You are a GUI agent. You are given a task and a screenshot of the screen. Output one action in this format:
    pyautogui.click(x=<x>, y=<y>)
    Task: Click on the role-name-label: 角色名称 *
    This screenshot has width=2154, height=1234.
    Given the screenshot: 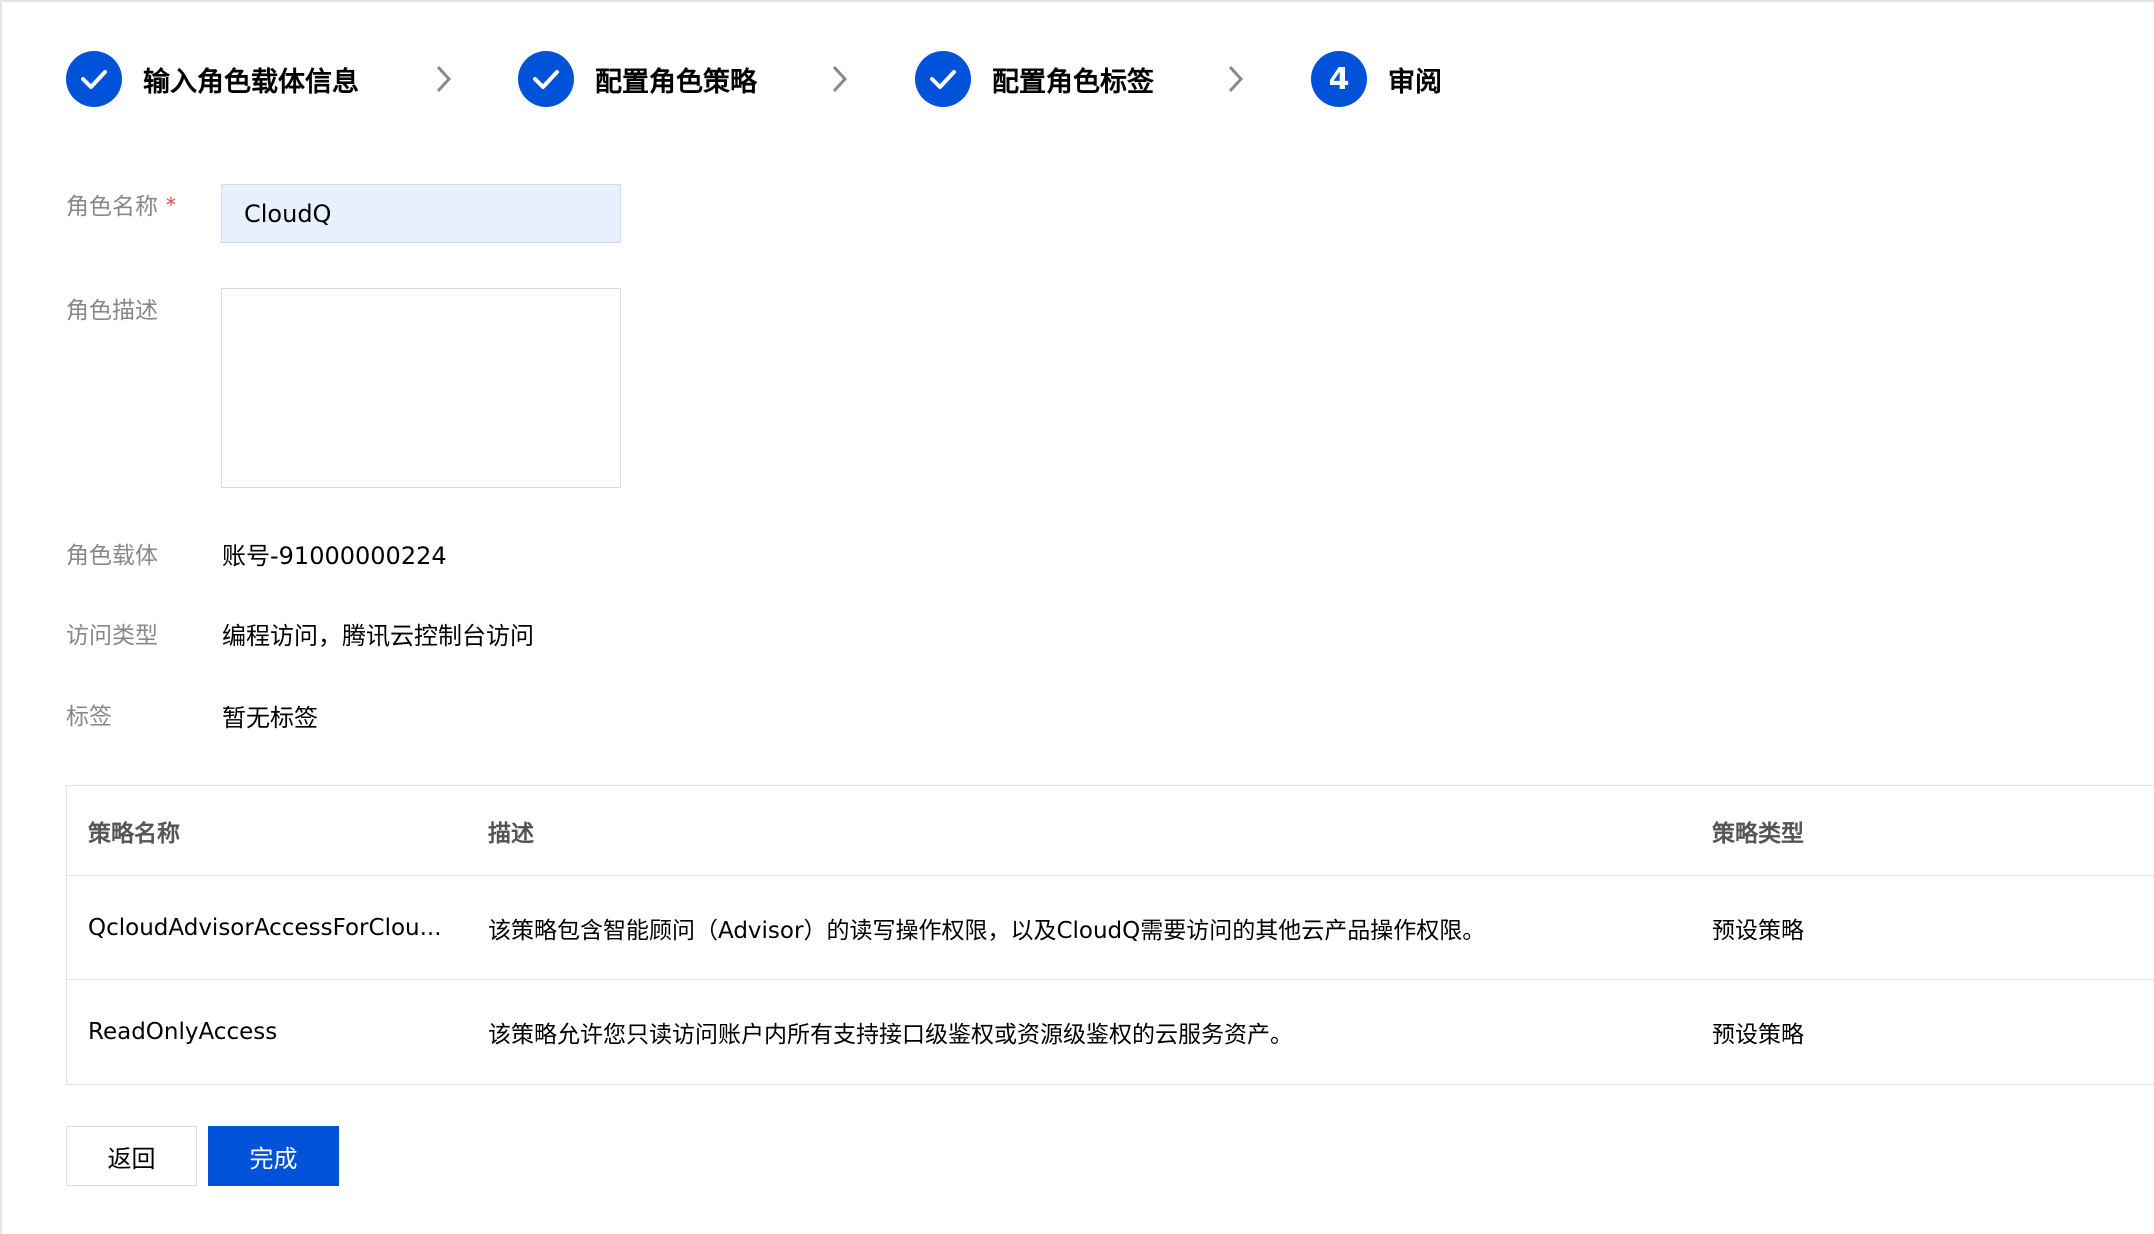 What is the action you would take?
    pyautogui.click(x=121, y=204)
    